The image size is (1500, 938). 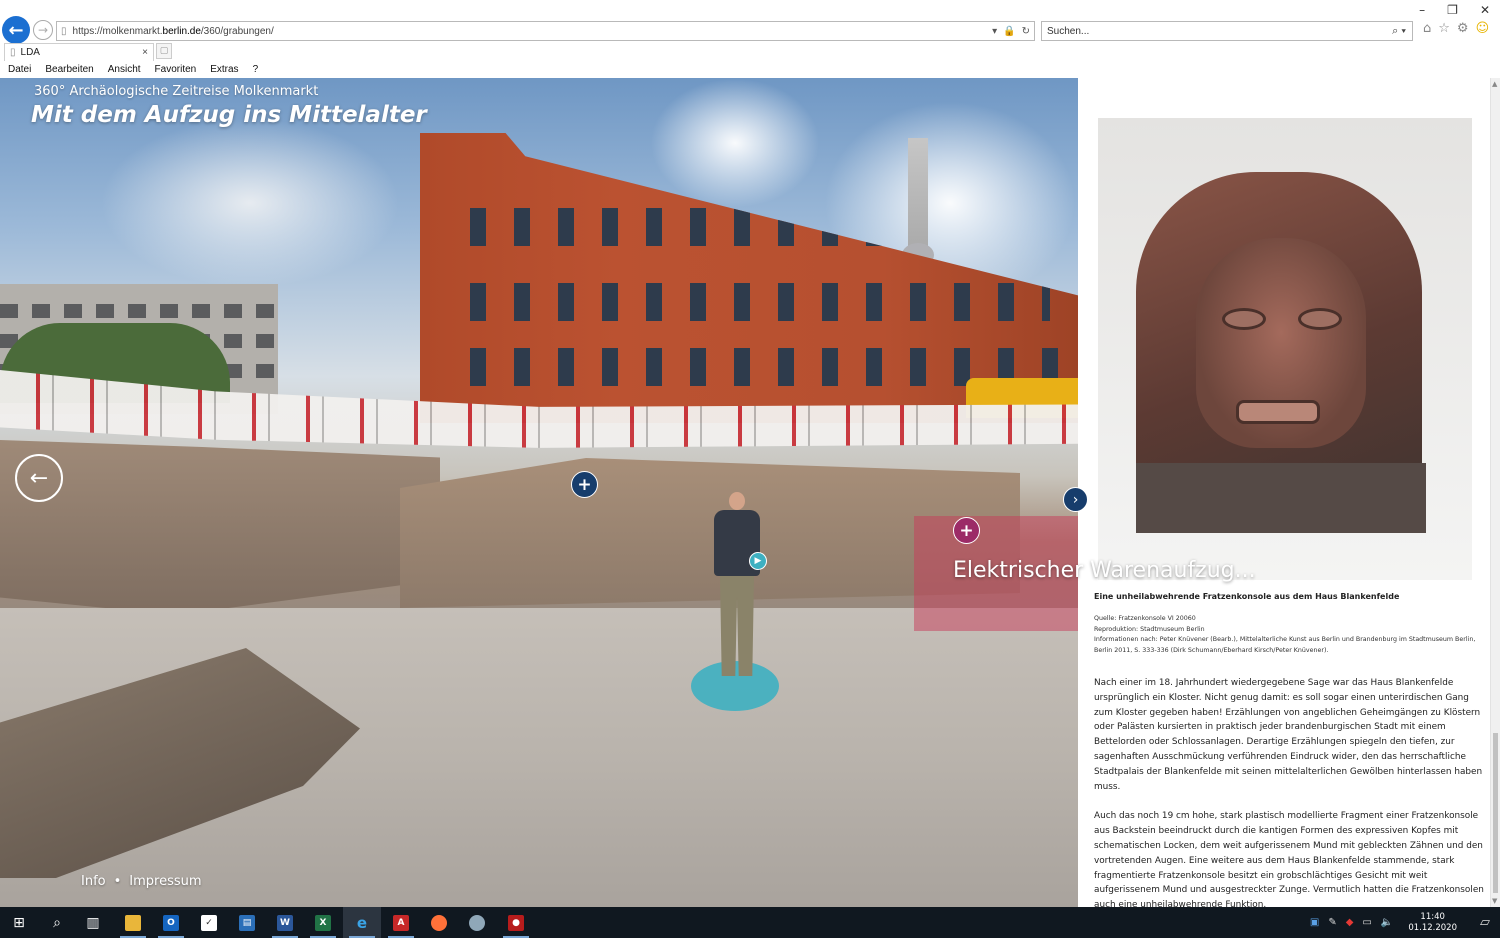 I want to click on start-icon: ⊞, so click(x=19, y=922).